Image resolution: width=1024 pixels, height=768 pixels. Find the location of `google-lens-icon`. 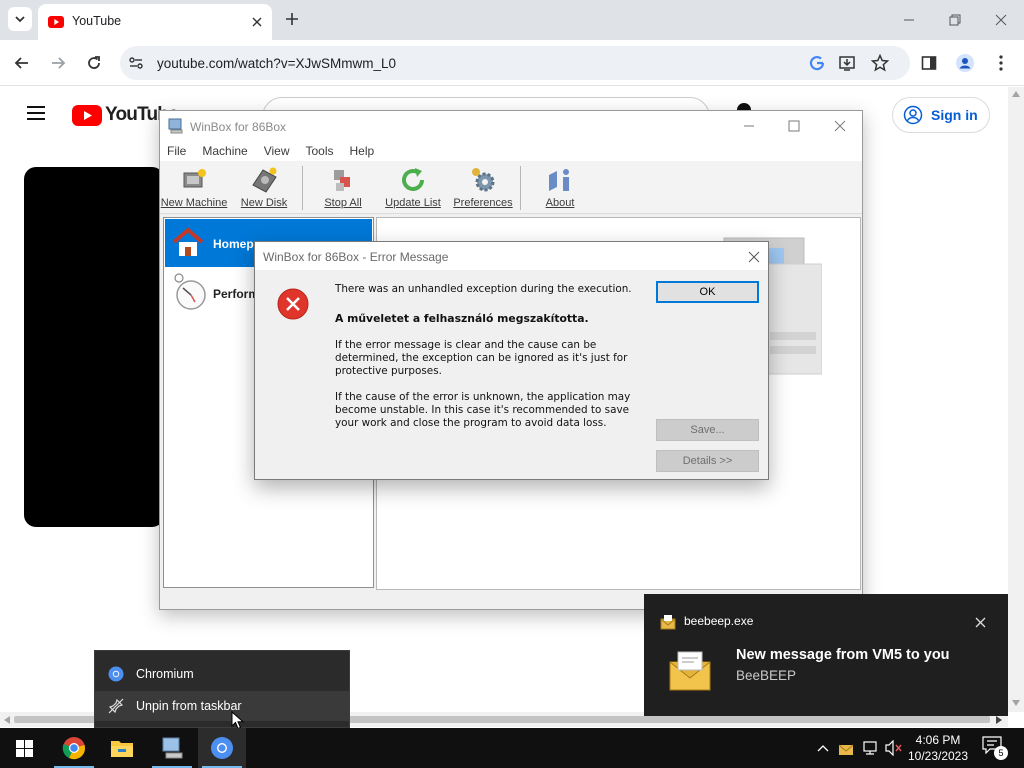

google-lens-icon is located at coordinates (817, 63).